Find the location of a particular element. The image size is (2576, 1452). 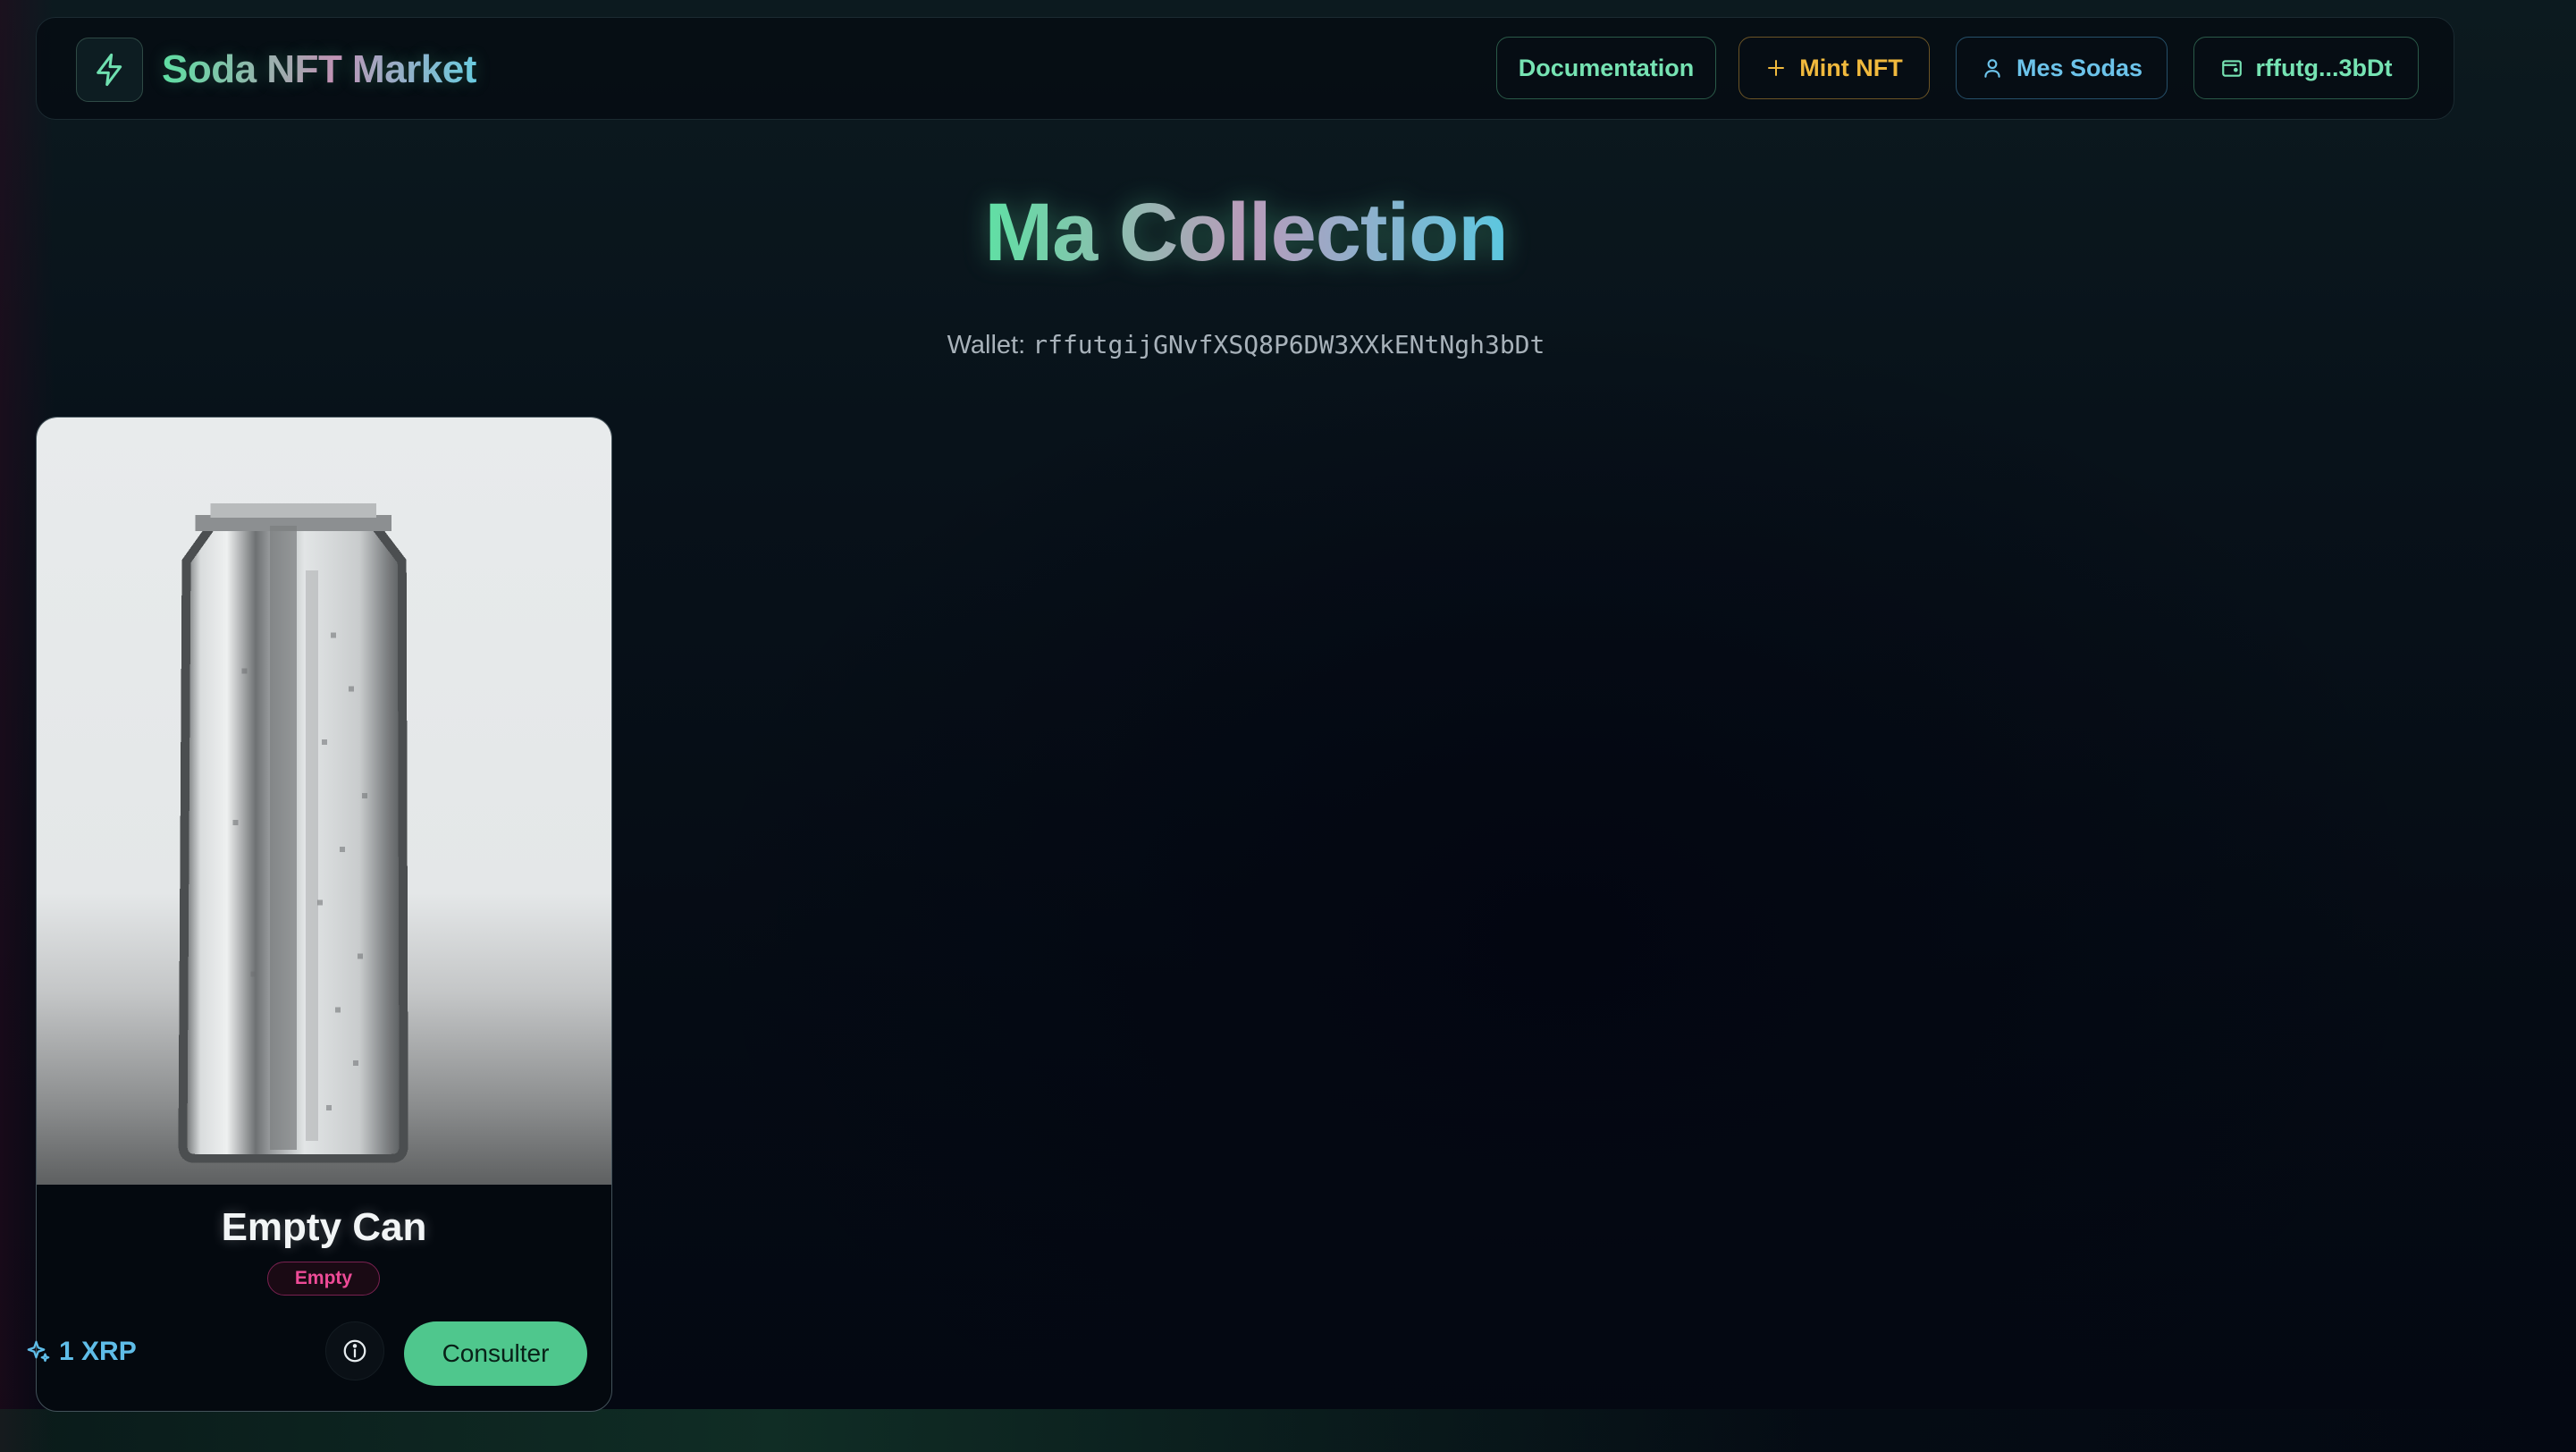

nft-price: 1 XRP is located at coordinates (81, 1352).